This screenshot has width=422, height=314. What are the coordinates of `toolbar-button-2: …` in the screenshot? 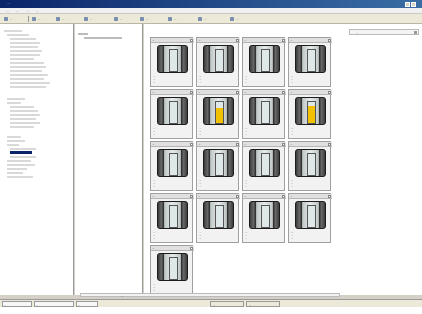 It's located at (63, 19).